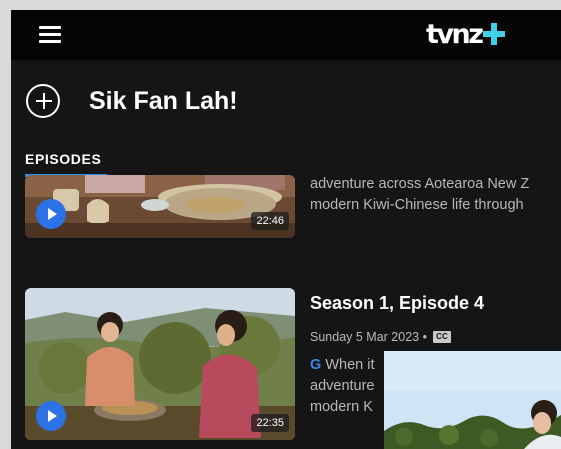  I want to click on tvnz-plus-logo: tvnz, so click(466, 34).